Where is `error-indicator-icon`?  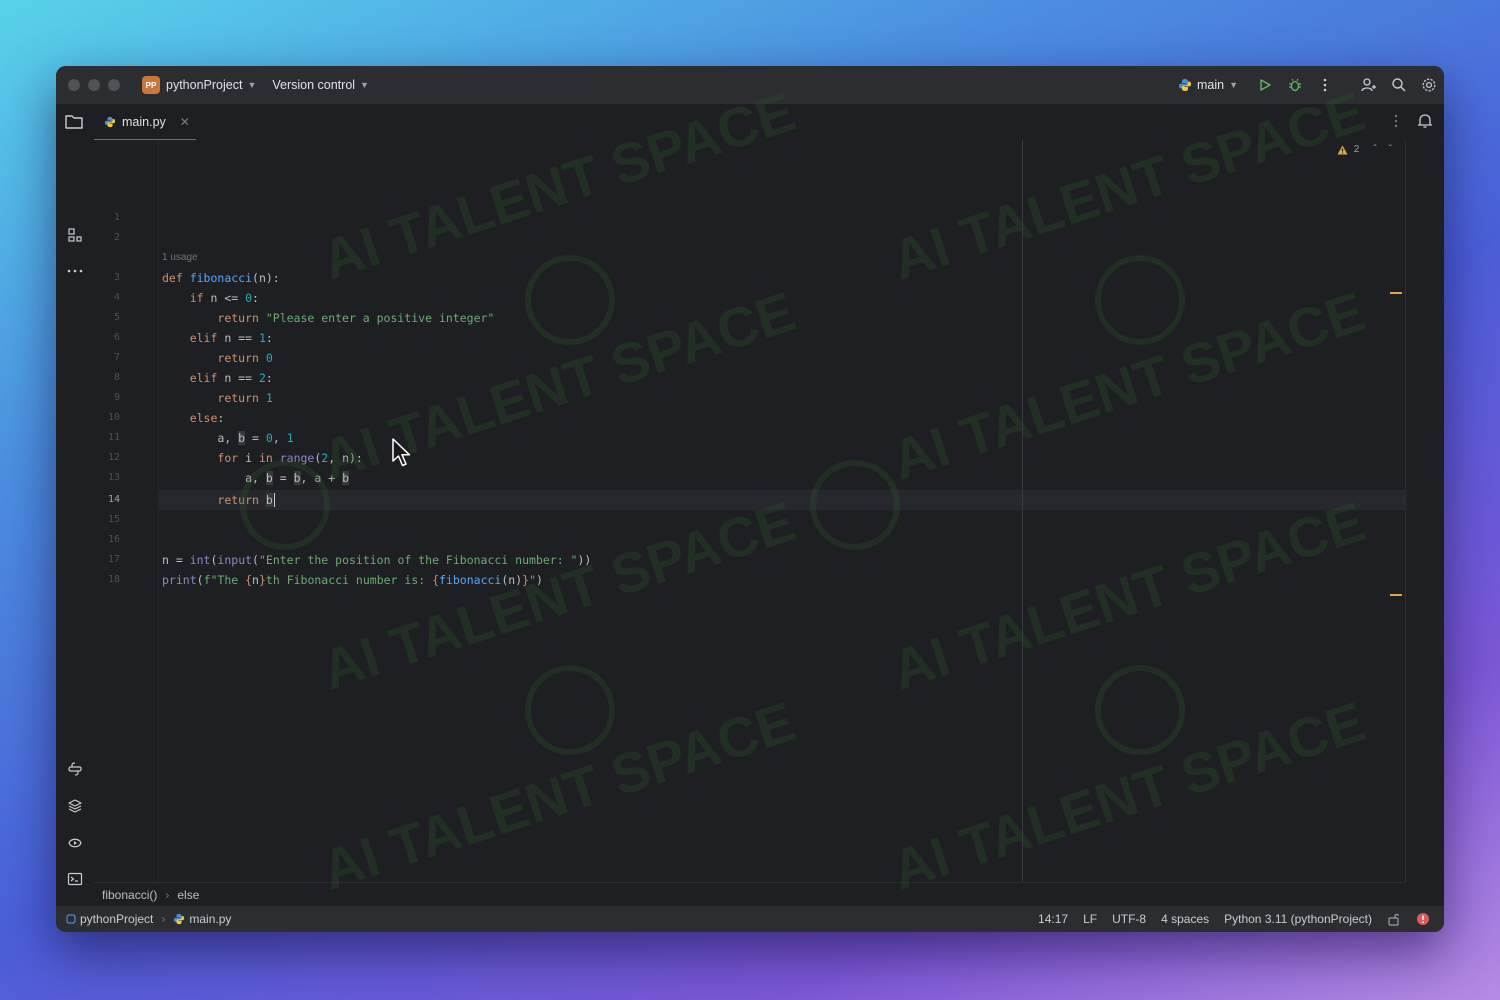
error-indicator-icon is located at coordinates (1423, 919).